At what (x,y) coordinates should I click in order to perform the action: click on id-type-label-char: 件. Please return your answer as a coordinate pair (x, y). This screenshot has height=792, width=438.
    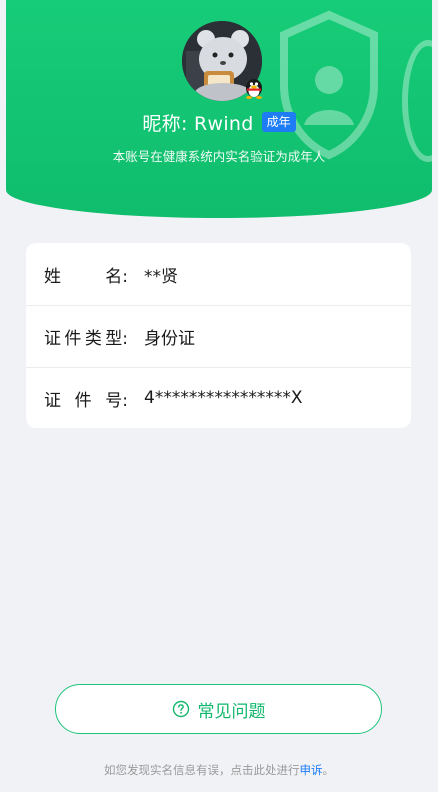
    Looking at the image, I should click on (73, 338).